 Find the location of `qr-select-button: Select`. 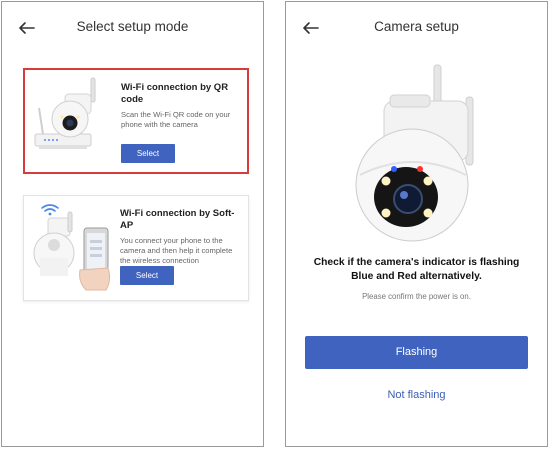

qr-select-button: Select is located at coordinates (148, 153).